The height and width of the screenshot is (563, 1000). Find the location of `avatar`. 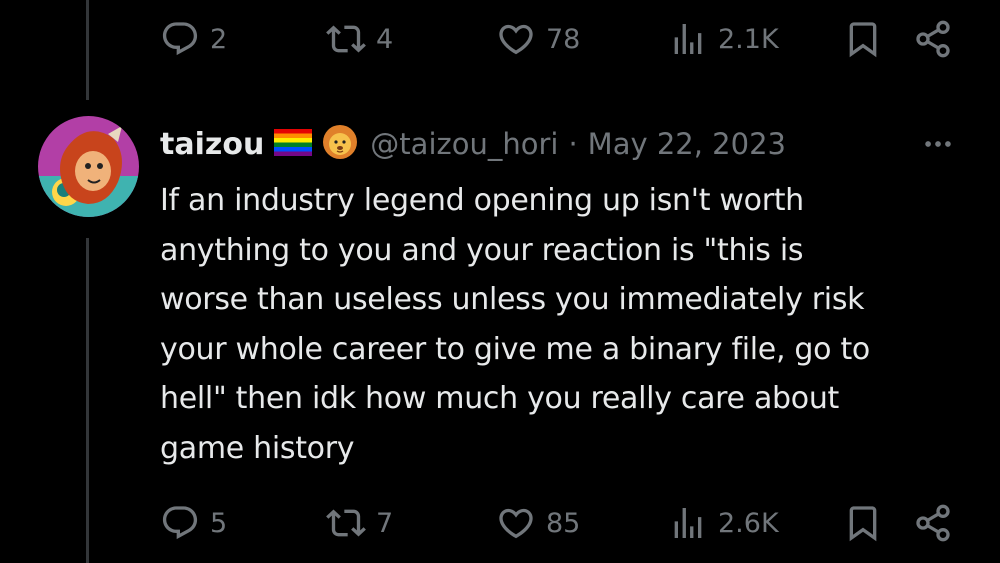

avatar is located at coordinates (88, 166).